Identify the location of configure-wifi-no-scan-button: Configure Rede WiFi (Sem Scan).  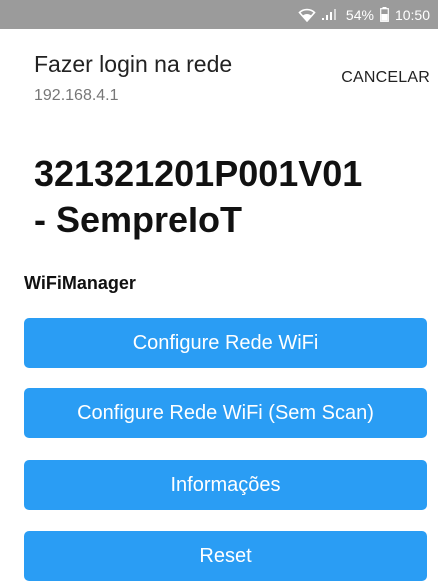
(225, 413).